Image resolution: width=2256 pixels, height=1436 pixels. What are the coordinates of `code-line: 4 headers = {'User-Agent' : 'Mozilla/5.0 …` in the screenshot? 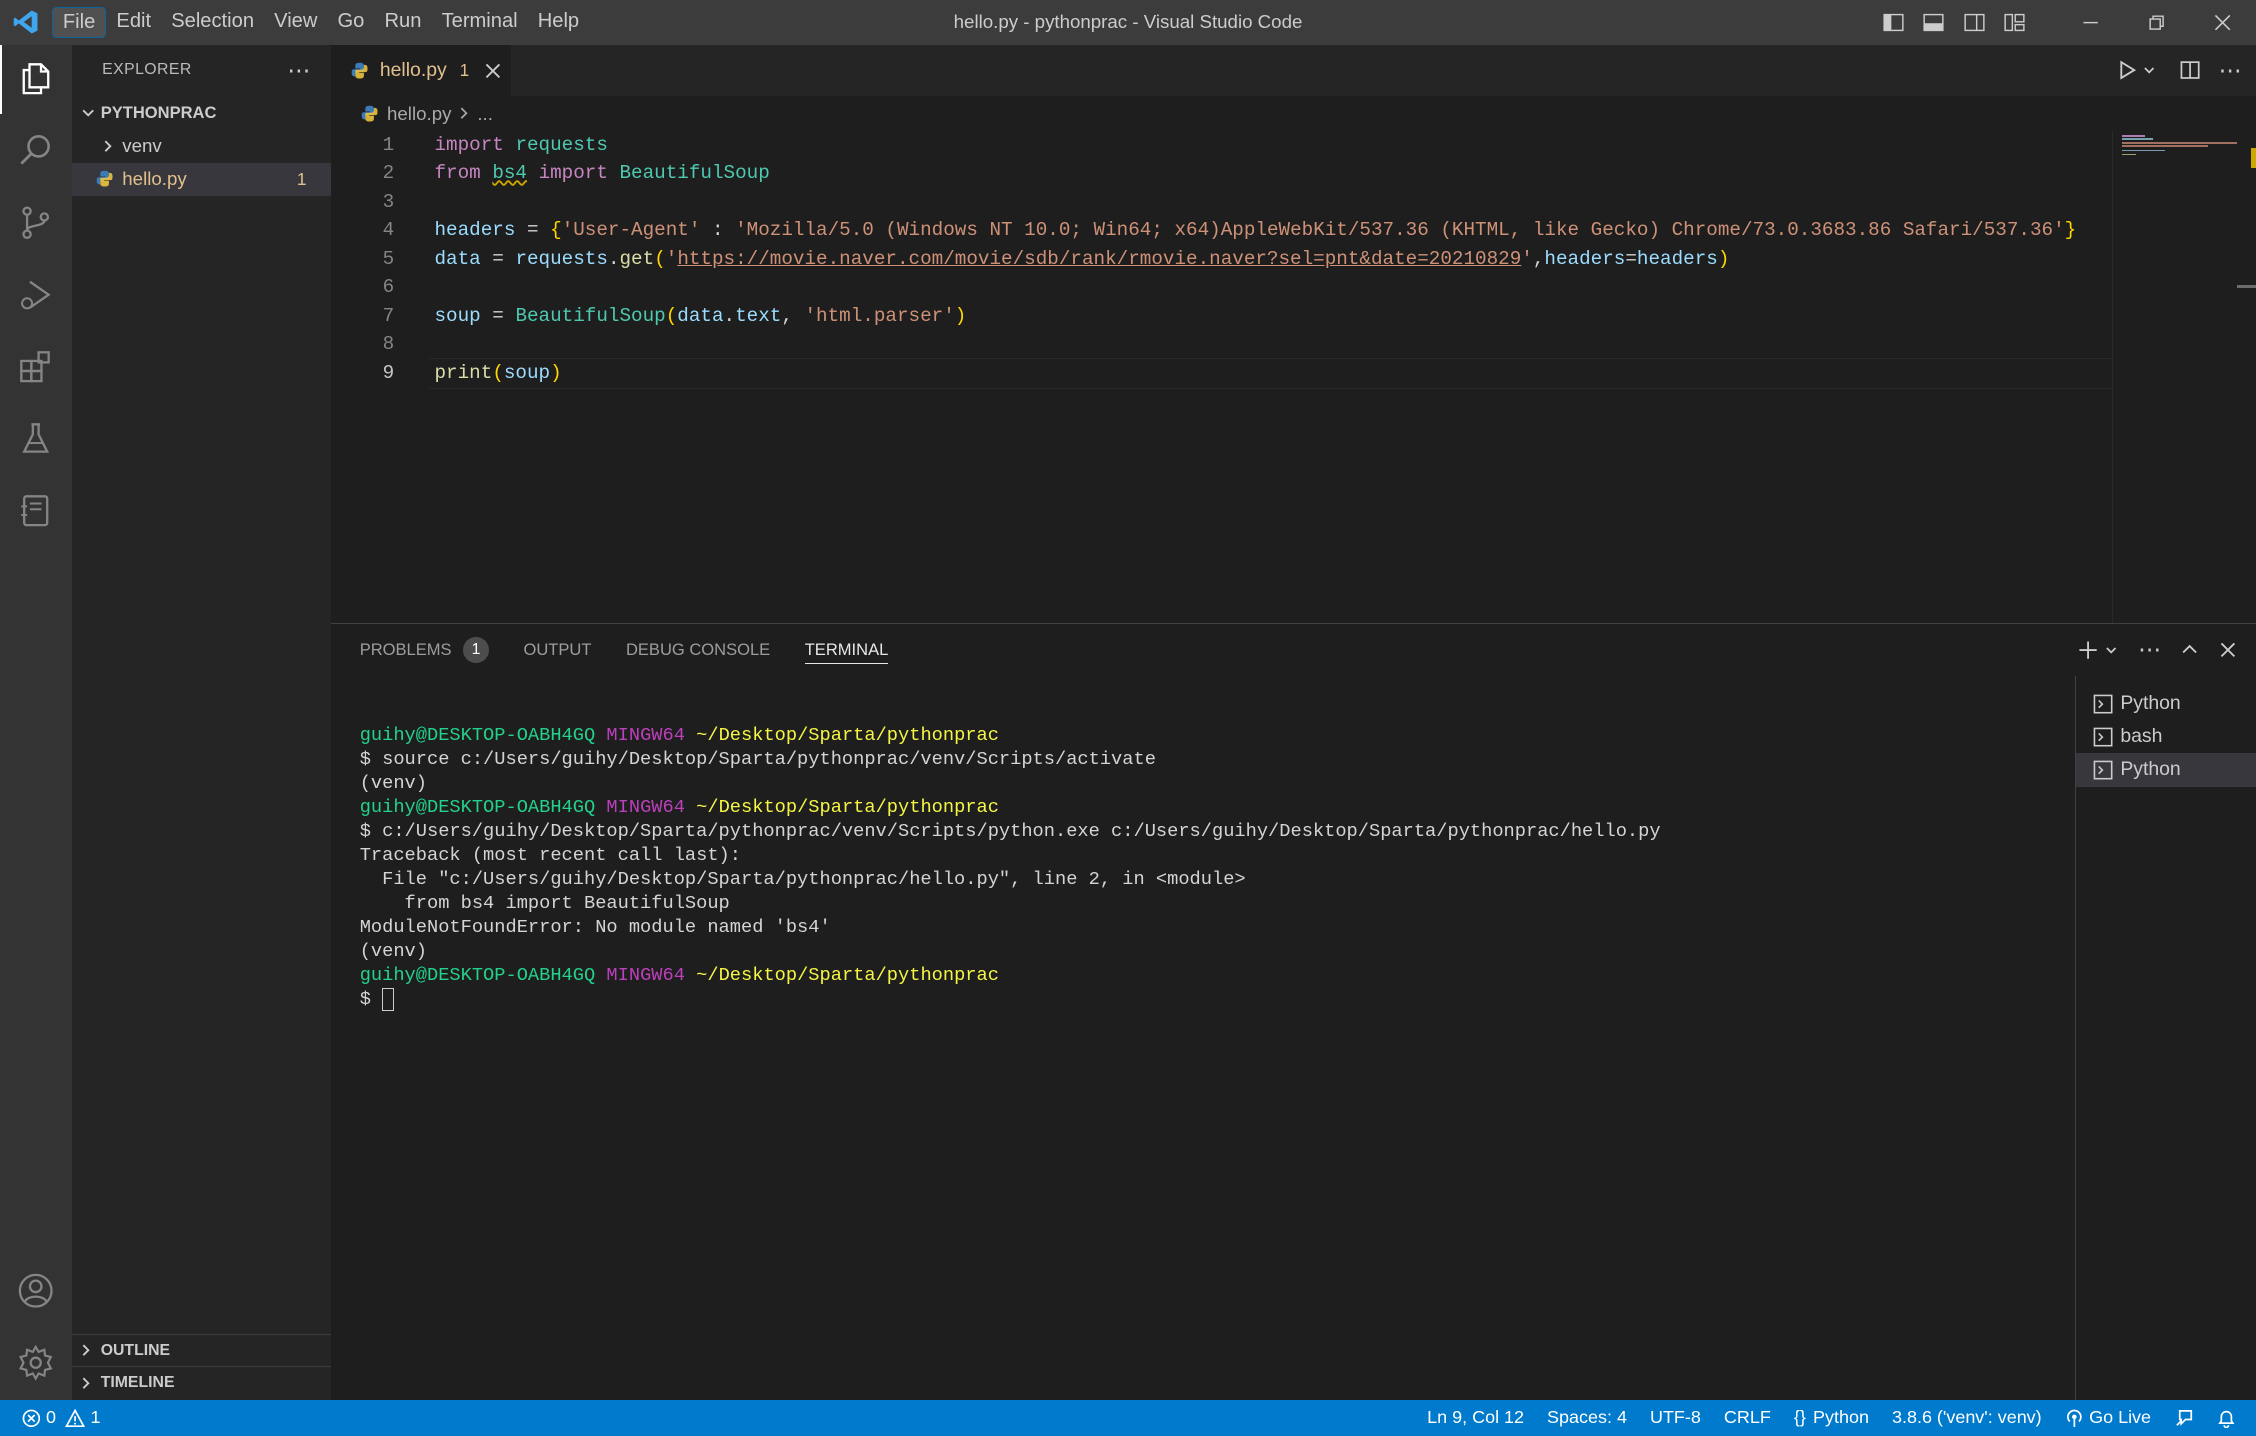 It's located at (1221, 230).